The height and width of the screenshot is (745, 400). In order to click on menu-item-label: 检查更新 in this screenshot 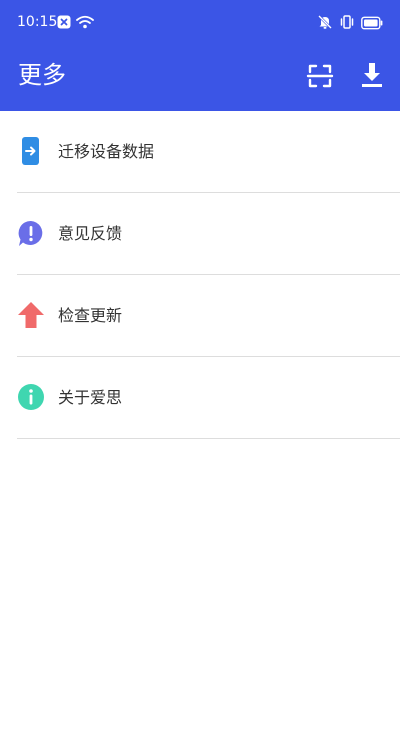, I will do `click(90, 315)`.